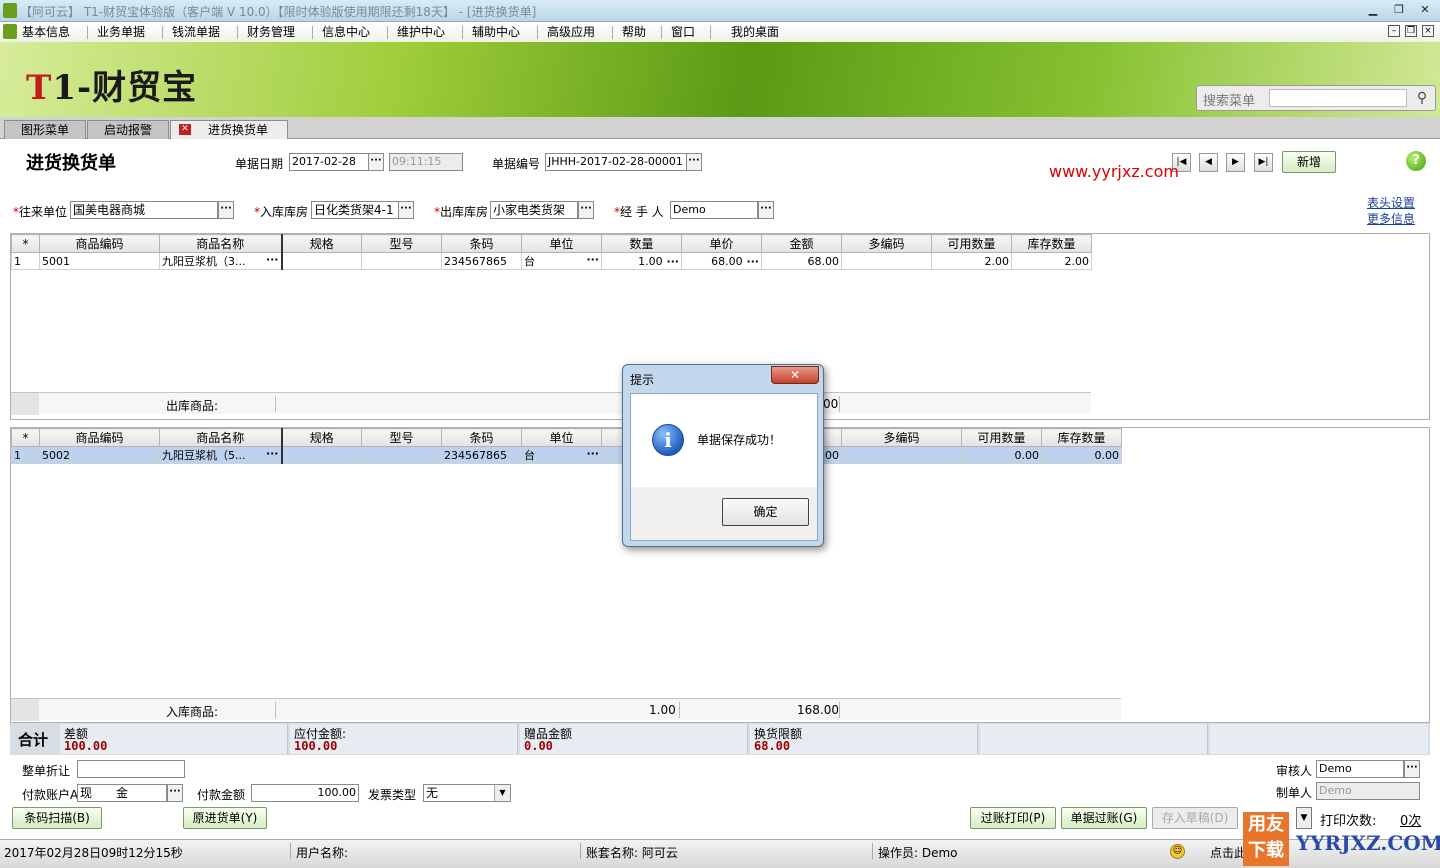 Image resolution: width=1440 pixels, height=868 pixels. Describe the element at coordinates (755, 31) in the screenshot. I see `menu-my-desktop: 我的桌面` at that location.